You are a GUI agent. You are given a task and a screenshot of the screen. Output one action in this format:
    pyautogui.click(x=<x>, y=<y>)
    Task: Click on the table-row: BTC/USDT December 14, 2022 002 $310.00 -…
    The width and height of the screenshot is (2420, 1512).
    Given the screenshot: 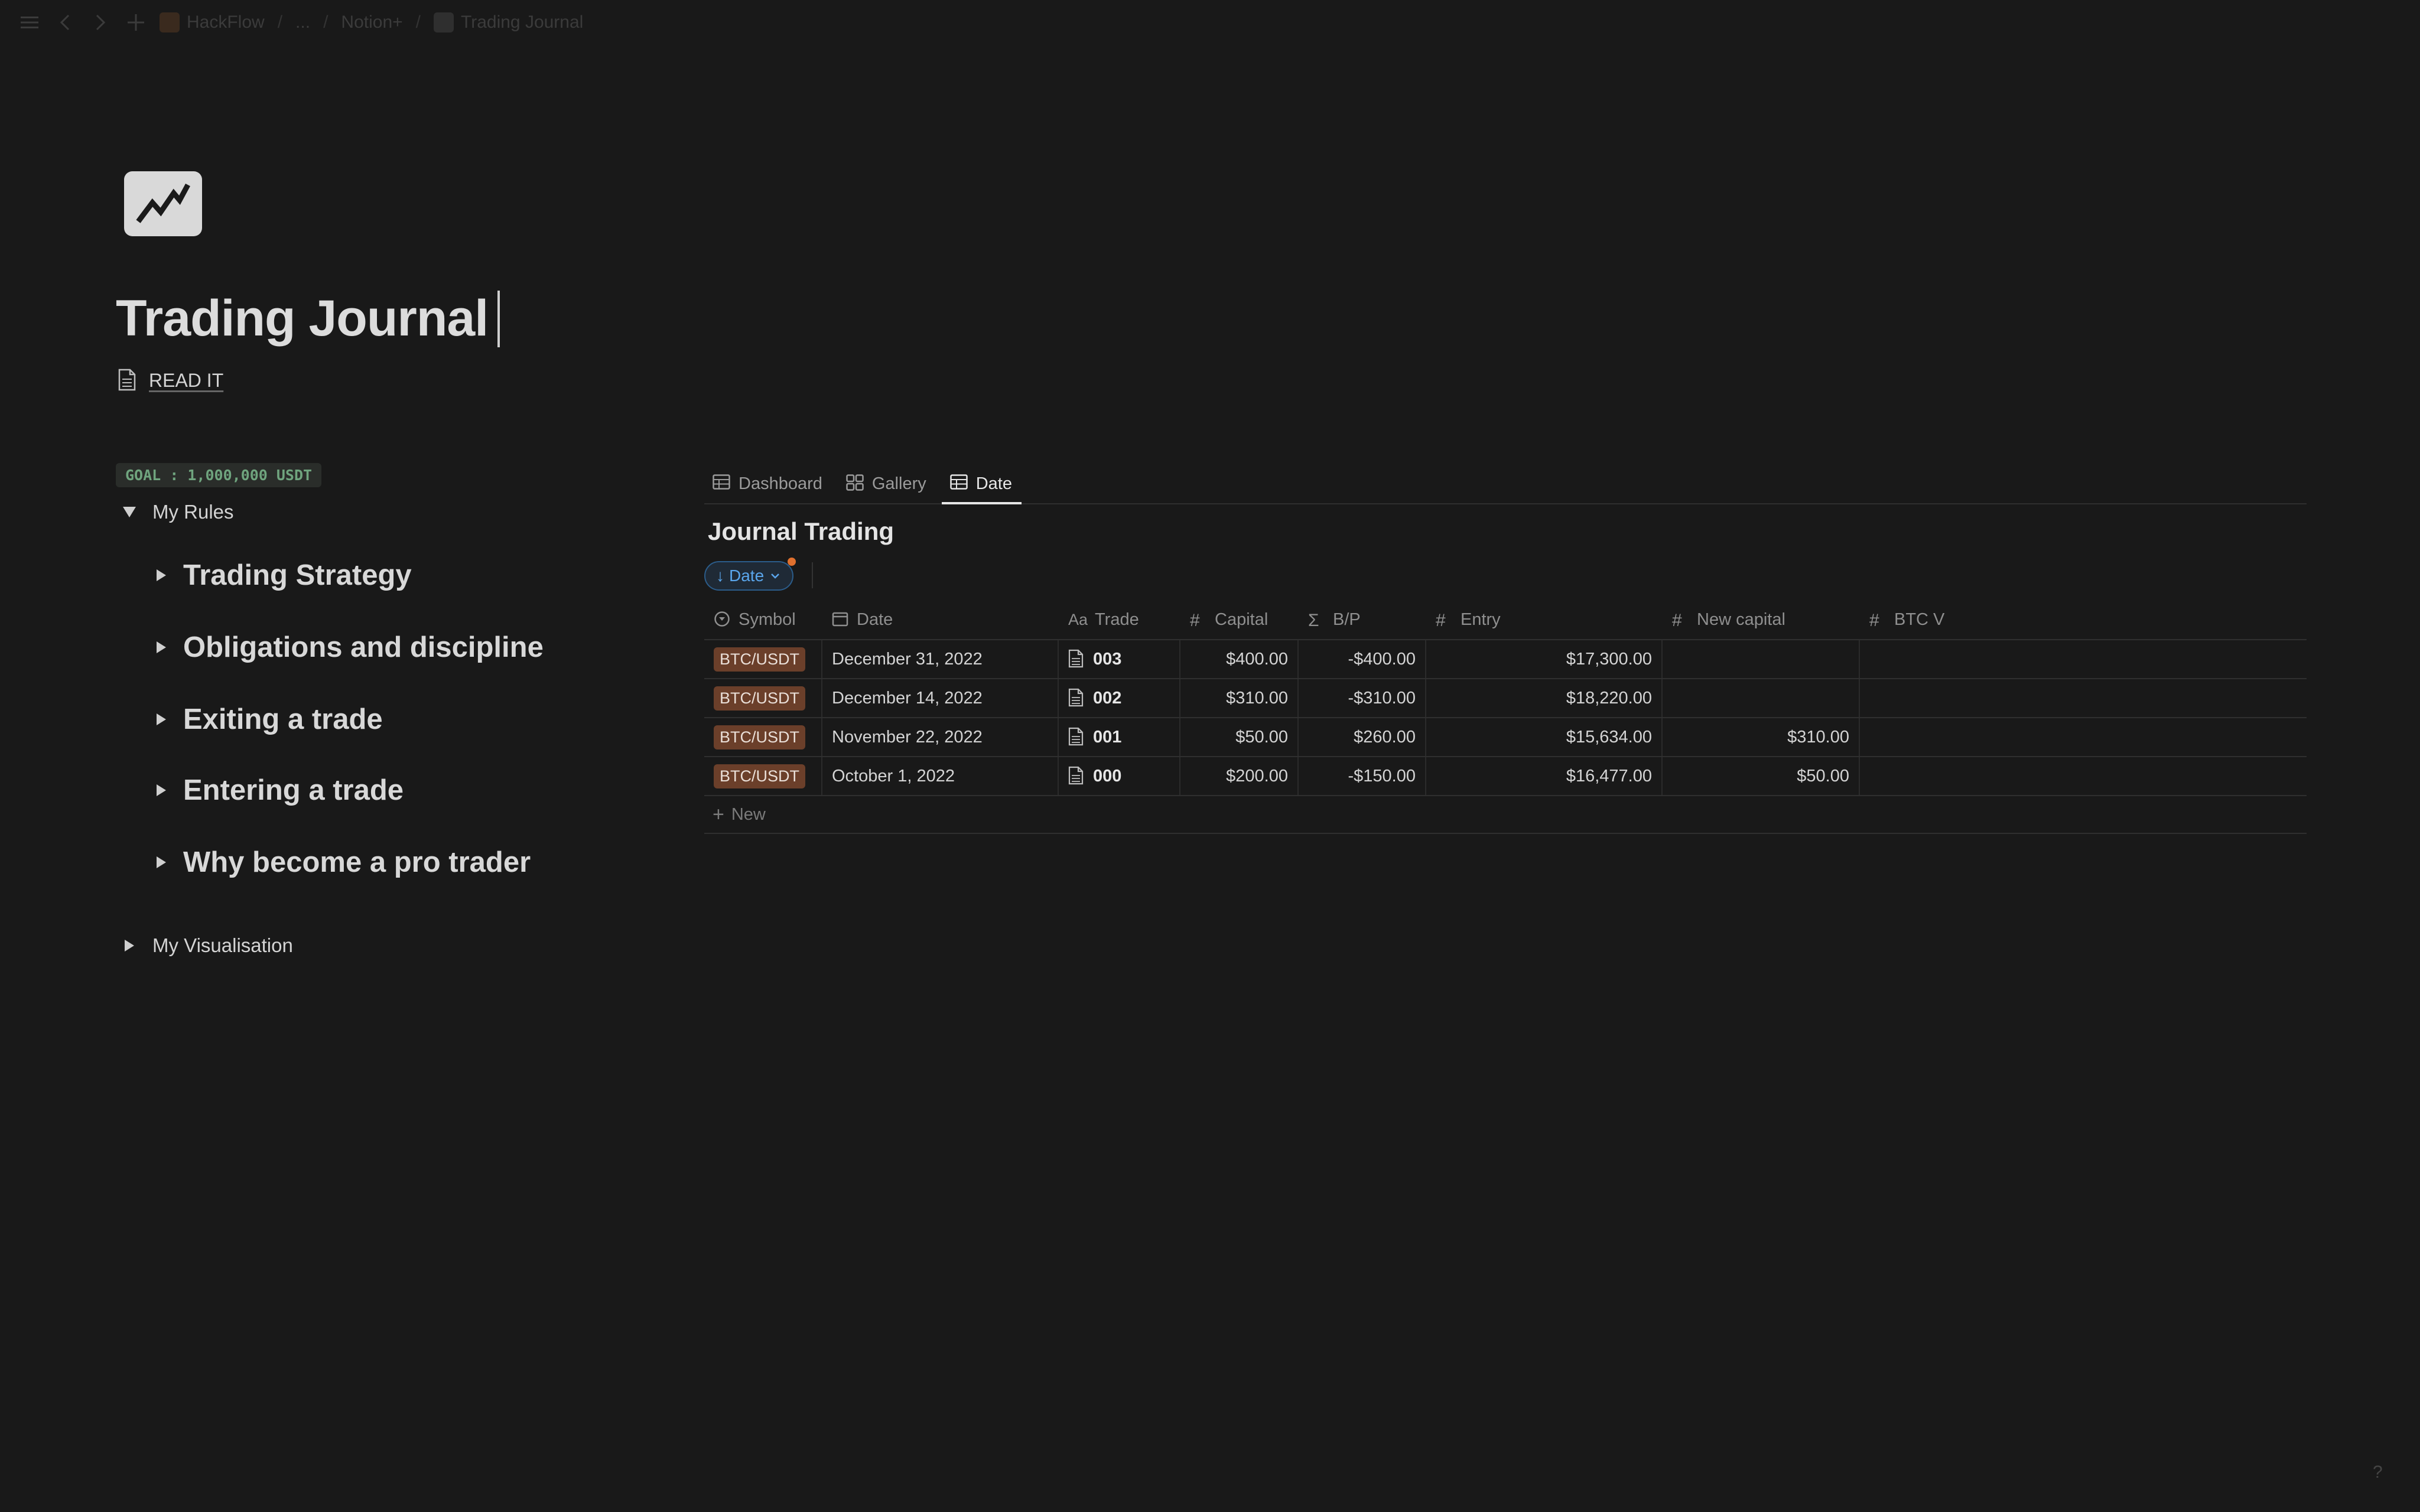 What is the action you would take?
    pyautogui.click(x=1505, y=698)
    